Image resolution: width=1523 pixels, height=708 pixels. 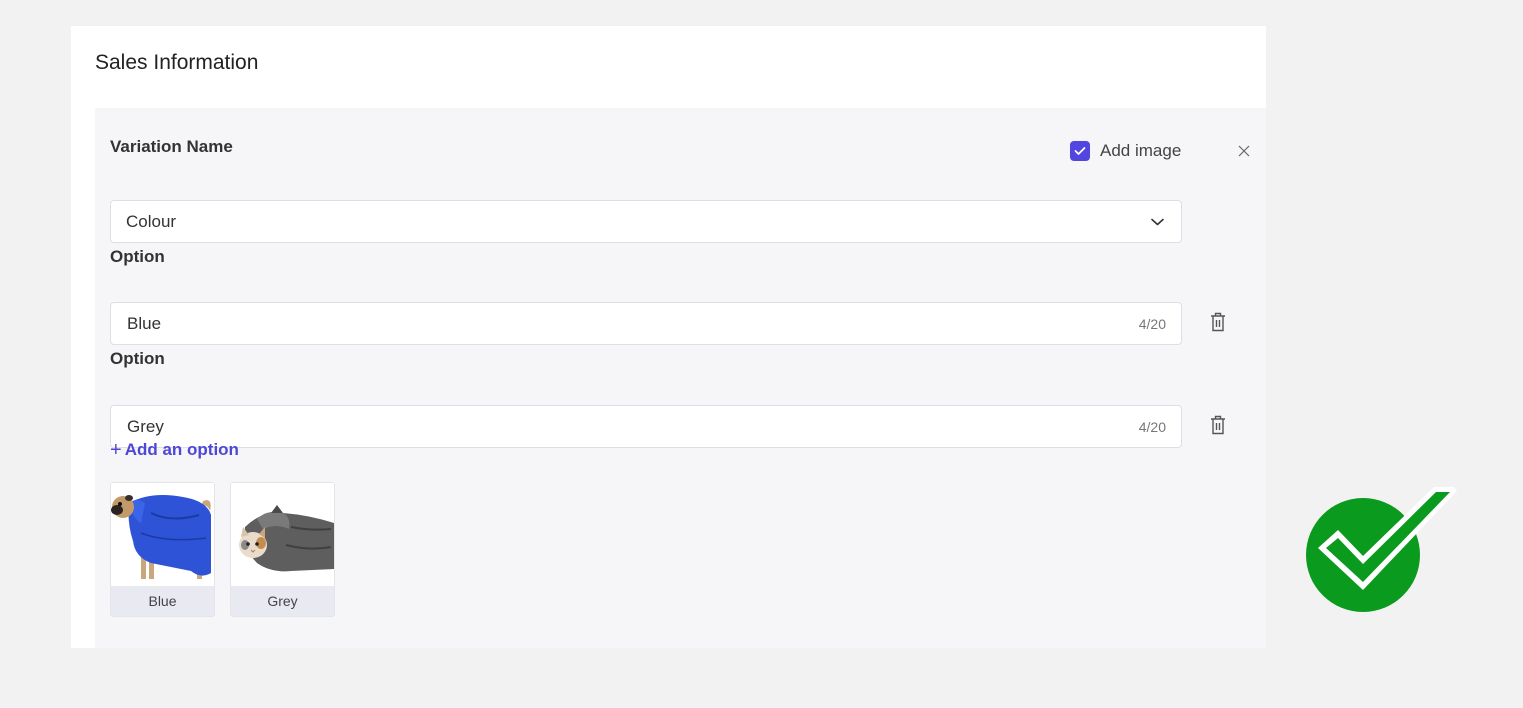 What do you see at coordinates (646, 426) in the screenshot?
I see `option-input-grey: Grey 4/20` at bounding box center [646, 426].